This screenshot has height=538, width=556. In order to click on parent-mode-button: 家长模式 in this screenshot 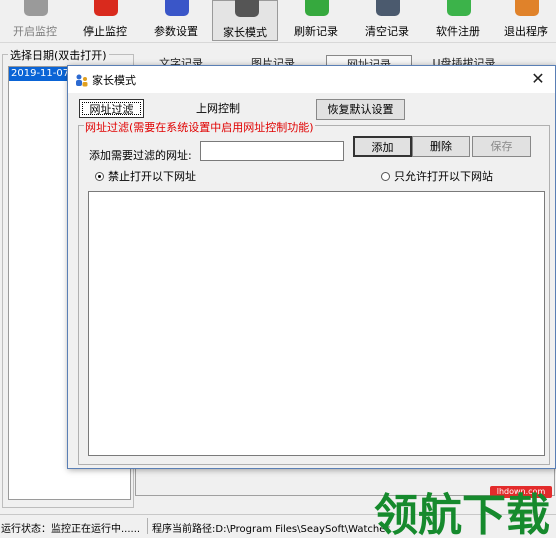, I will do `click(245, 20)`.